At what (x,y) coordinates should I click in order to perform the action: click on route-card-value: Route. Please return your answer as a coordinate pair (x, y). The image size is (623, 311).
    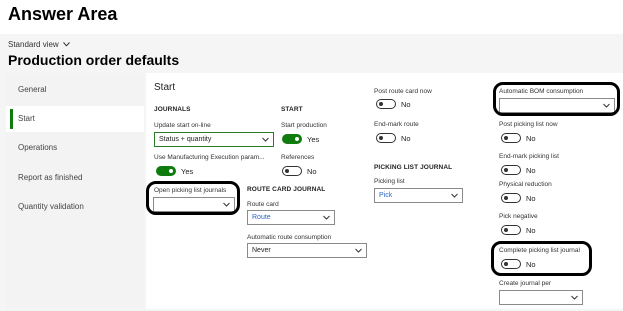
    Looking at the image, I should click on (261, 217).